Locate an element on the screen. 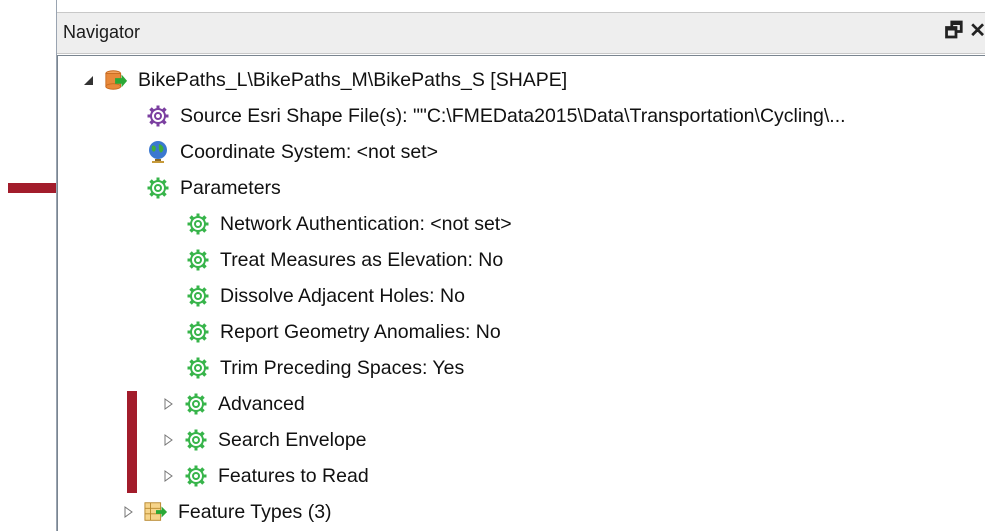  tree-item-param: Network Authentication: <not set> is located at coordinates (349, 224).